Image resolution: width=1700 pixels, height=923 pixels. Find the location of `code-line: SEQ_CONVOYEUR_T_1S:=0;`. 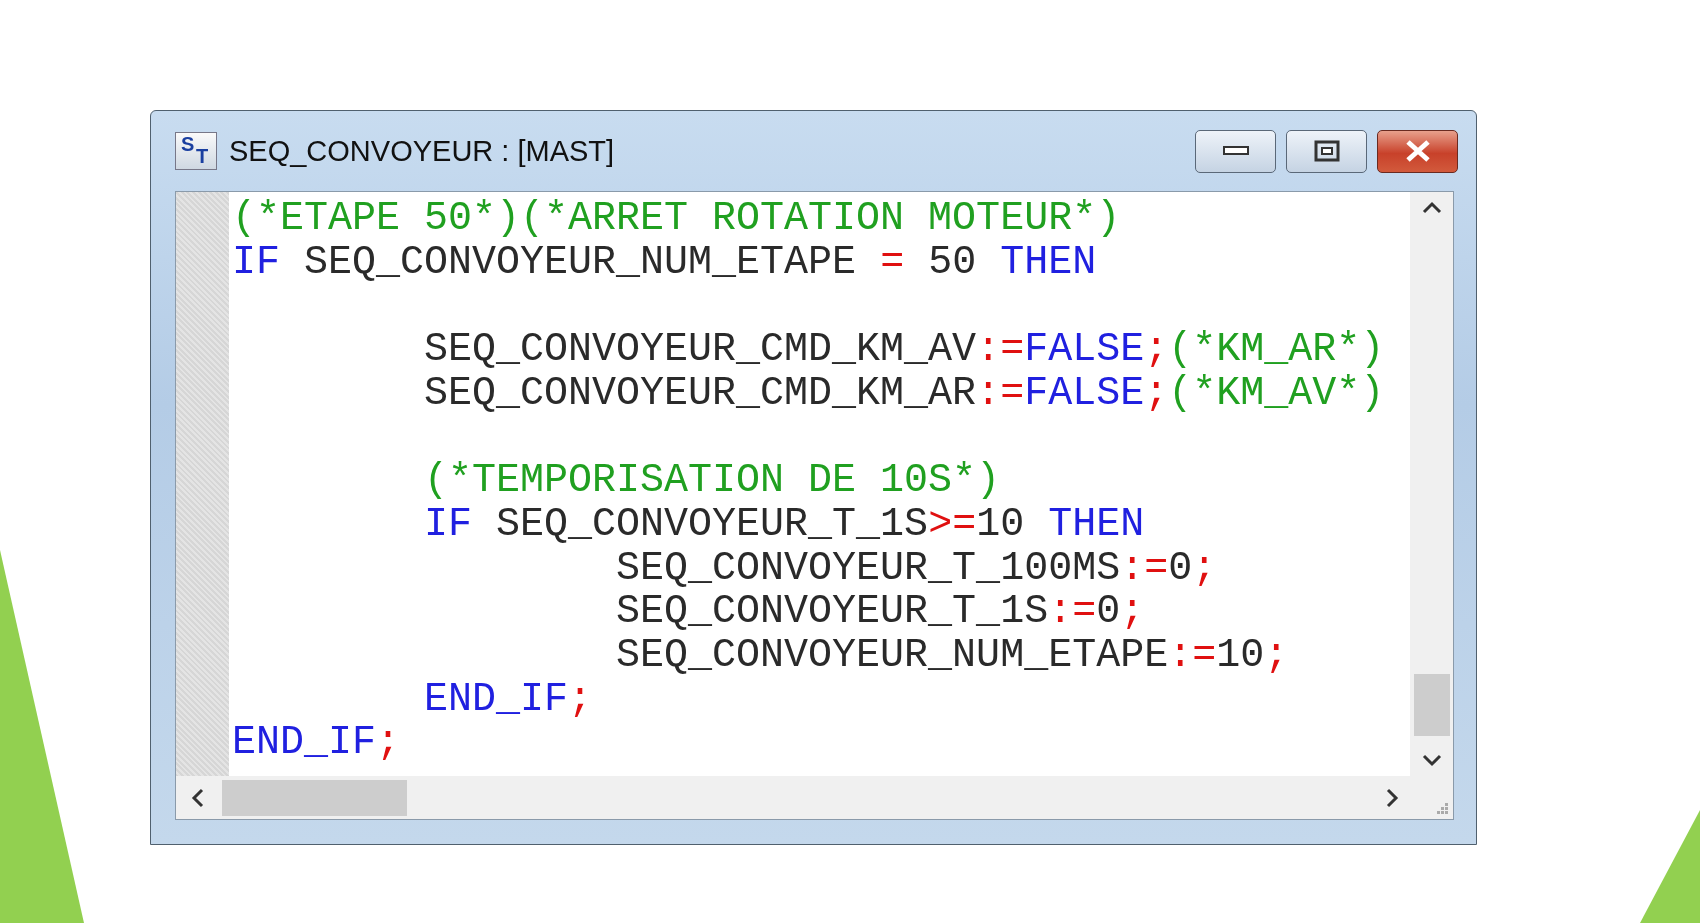

code-line: SEQ_CONVOYEUR_T_1S:=0; is located at coordinates (880, 612).